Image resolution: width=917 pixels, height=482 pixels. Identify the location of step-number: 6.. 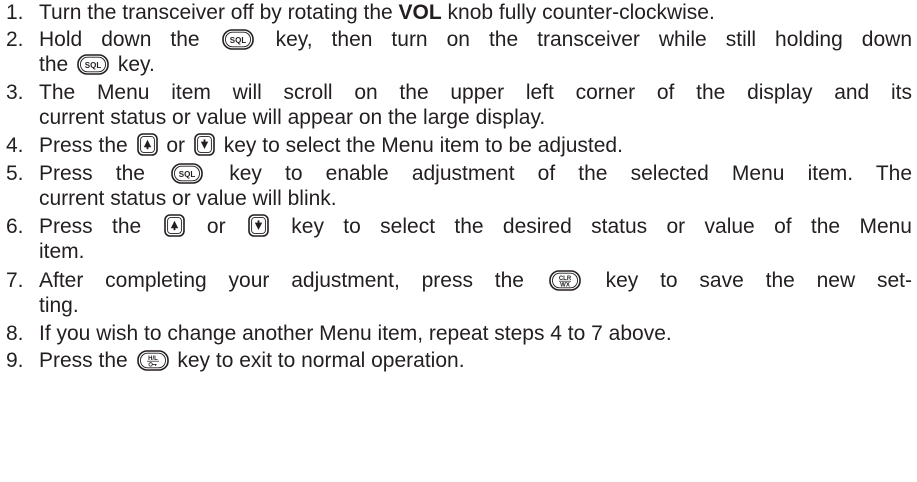
(15, 226).